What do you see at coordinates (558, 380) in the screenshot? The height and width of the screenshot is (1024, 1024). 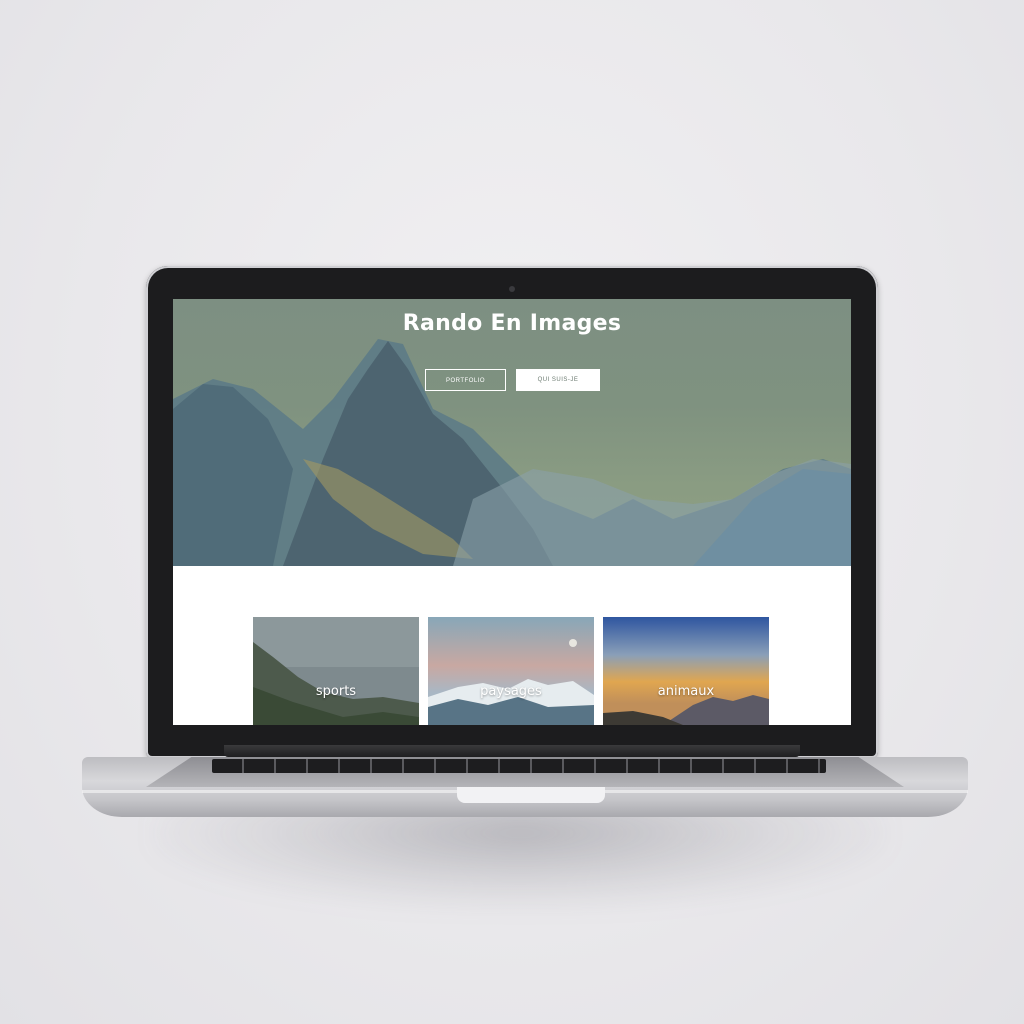 I see `about-button: Qui suis-je` at bounding box center [558, 380].